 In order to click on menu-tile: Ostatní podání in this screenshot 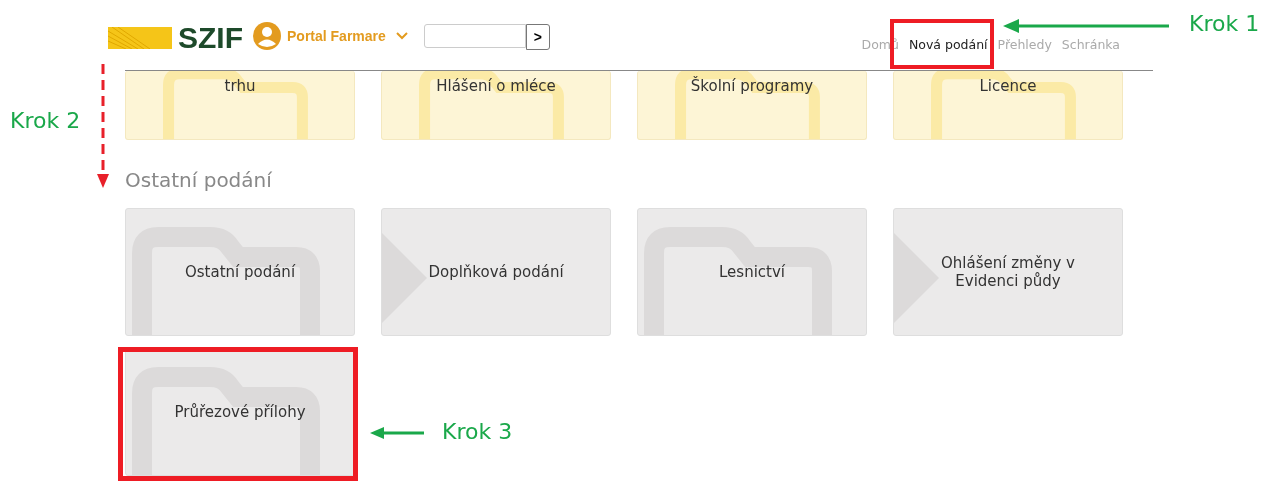, I will do `click(240, 272)`.